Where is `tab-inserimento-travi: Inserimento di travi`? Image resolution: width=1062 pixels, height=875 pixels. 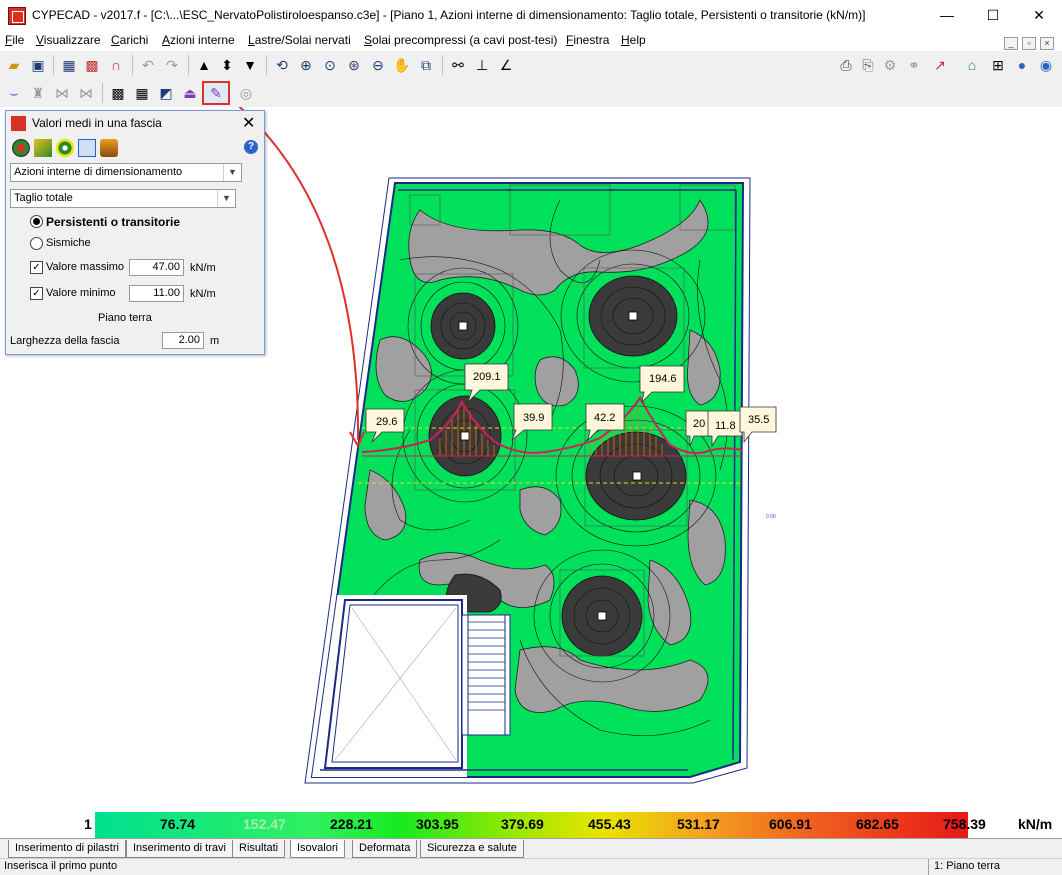
tab-inserimento-travi: Inserimento di travi is located at coordinates (179, 849).